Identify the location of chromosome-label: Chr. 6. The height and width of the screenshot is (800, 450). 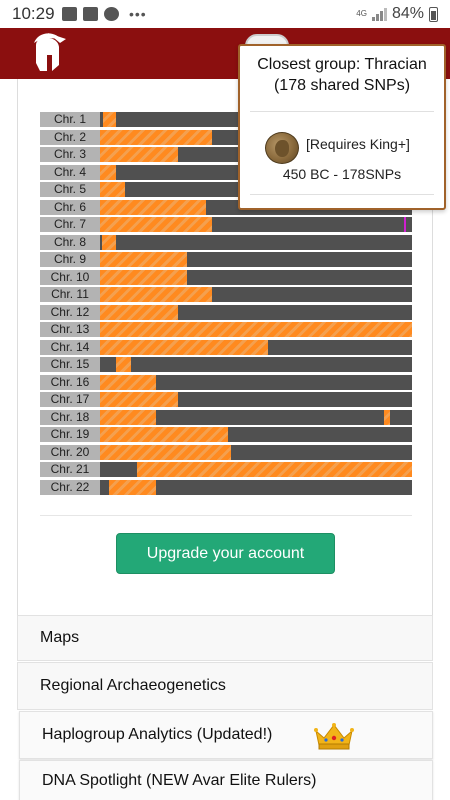
(70, 207).